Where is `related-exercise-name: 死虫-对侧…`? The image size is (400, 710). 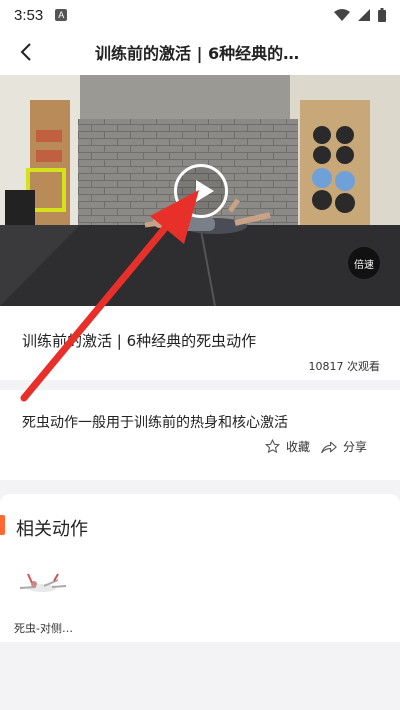 related-exercise-name: 死虫-对侧… is located at coordinates (43, 628).